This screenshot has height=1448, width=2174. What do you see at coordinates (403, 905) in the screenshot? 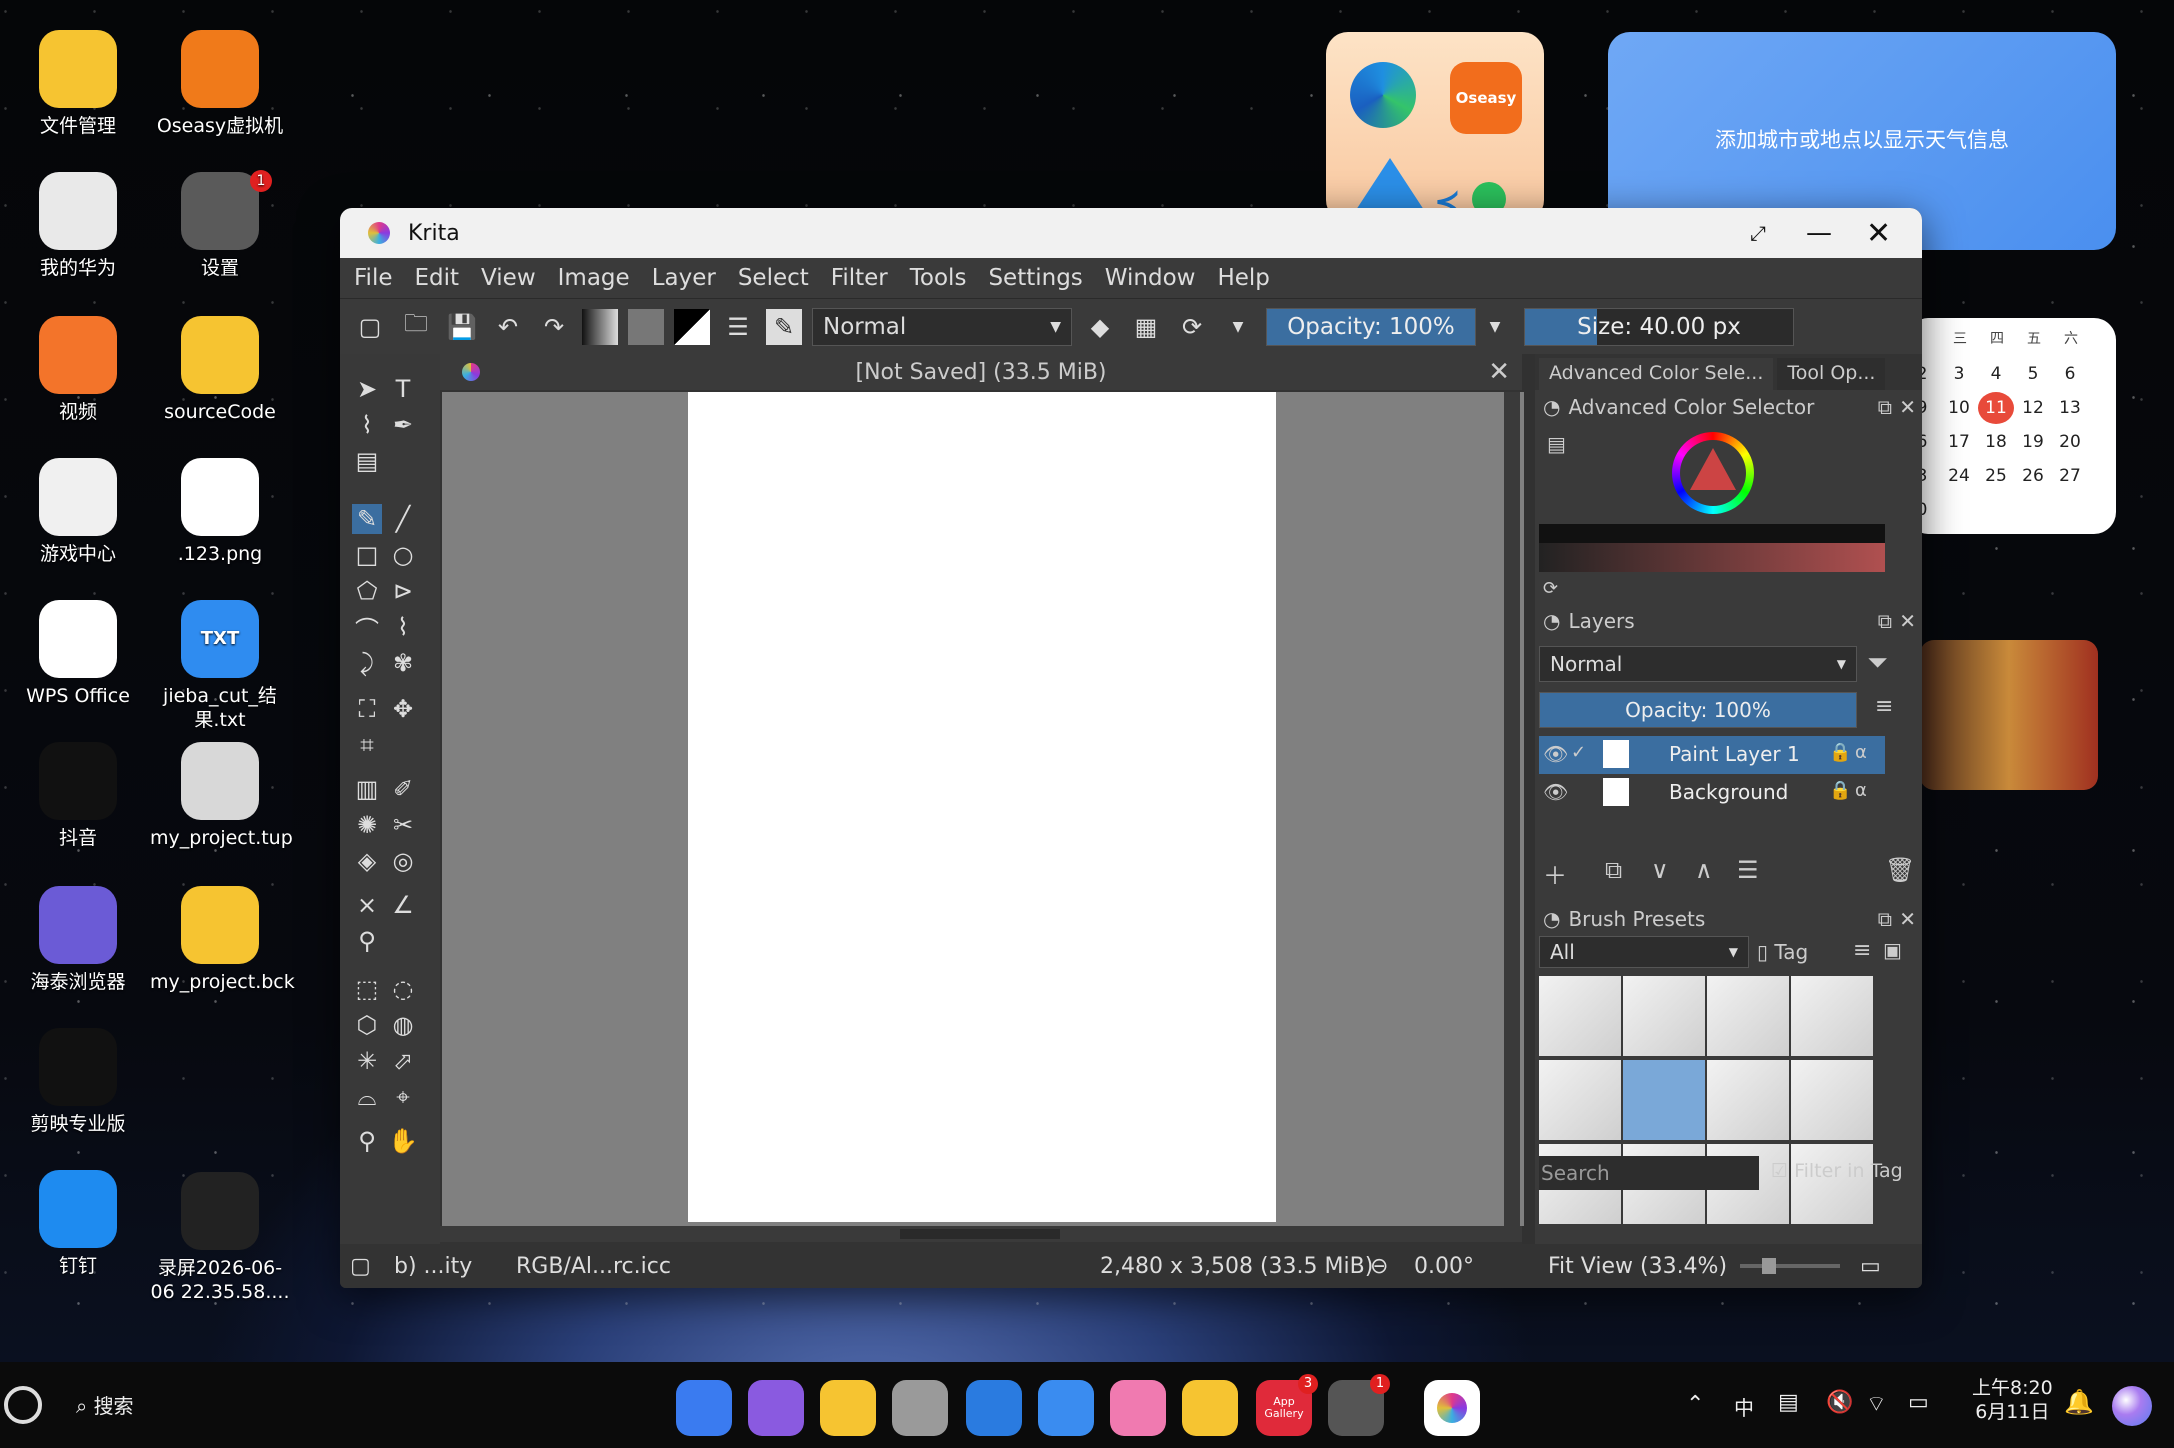
I see `measure-tool-icon: ∠` at bounding box center [403, 905].